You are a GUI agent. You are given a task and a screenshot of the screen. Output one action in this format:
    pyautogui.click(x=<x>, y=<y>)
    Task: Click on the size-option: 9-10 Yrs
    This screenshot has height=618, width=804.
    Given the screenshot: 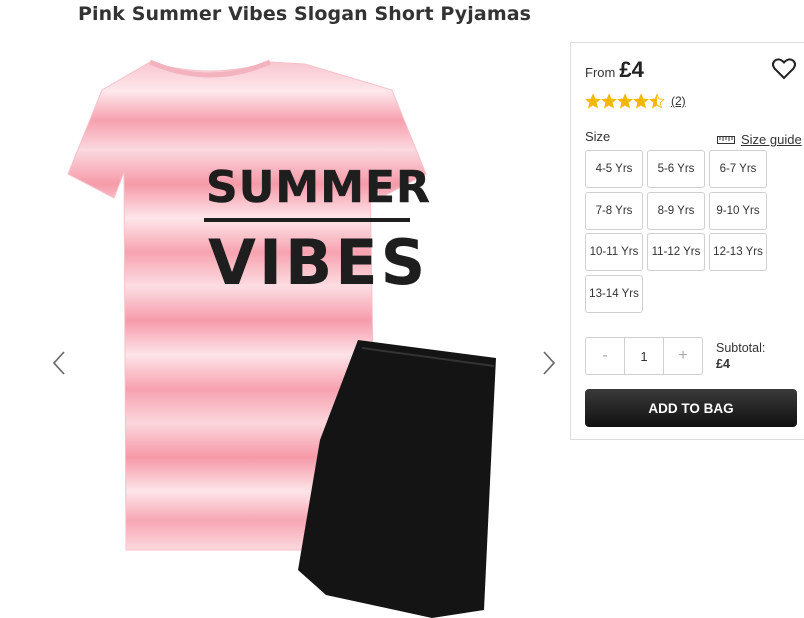 What is the action you would take?
    pyautogui.click(x=738, y=210)
    